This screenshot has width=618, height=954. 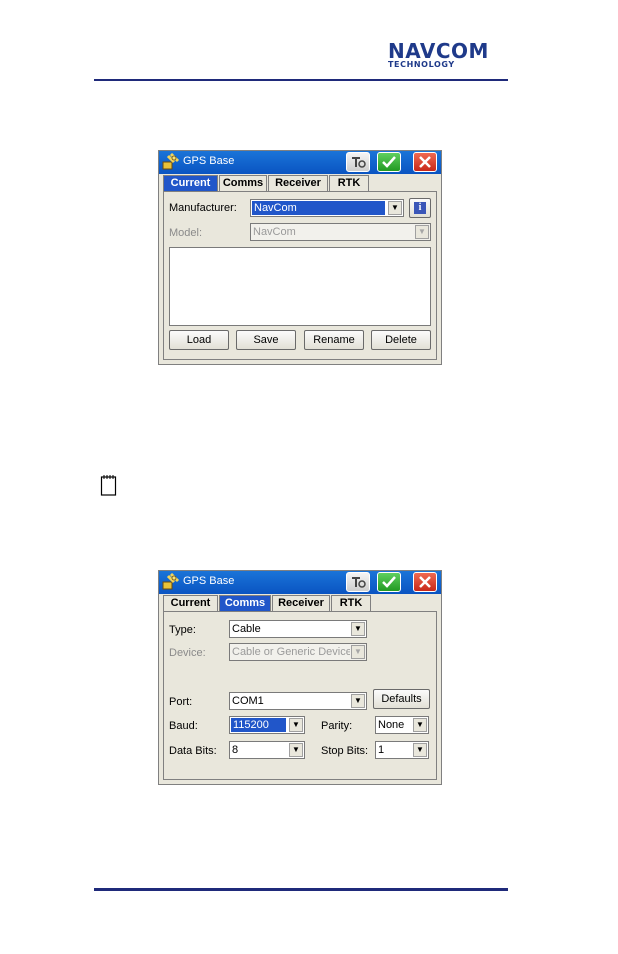 I want to click on info-icon: i, so click(x=420, y=208).